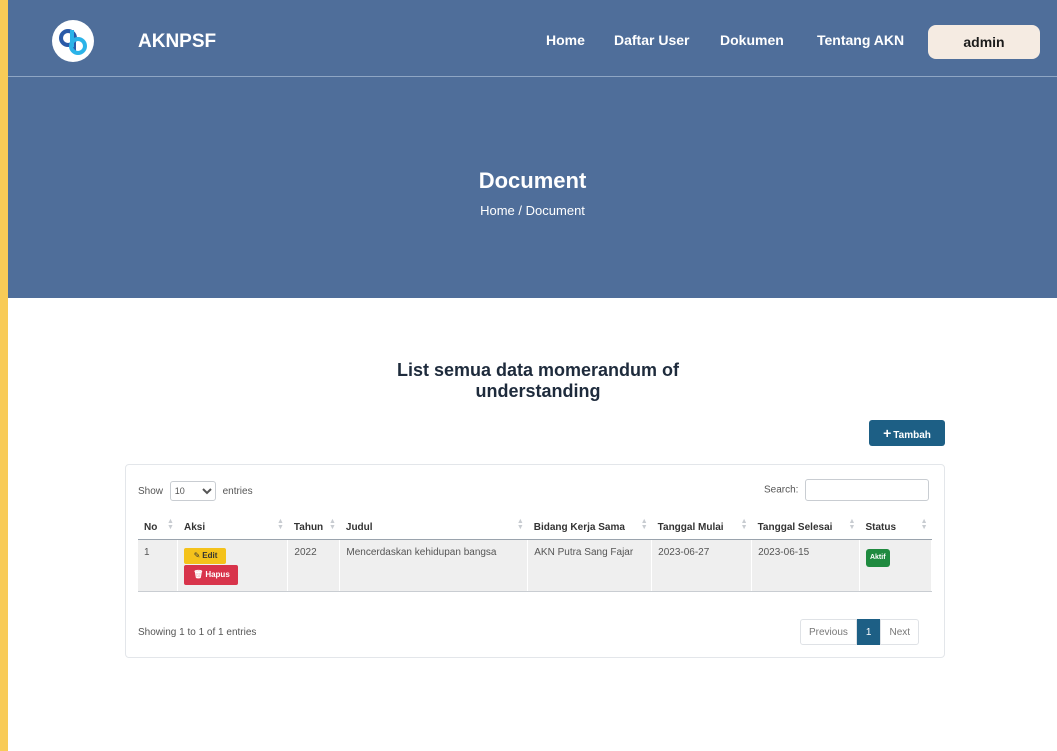  I want to click on entries-label: entries, so click(237, 491).